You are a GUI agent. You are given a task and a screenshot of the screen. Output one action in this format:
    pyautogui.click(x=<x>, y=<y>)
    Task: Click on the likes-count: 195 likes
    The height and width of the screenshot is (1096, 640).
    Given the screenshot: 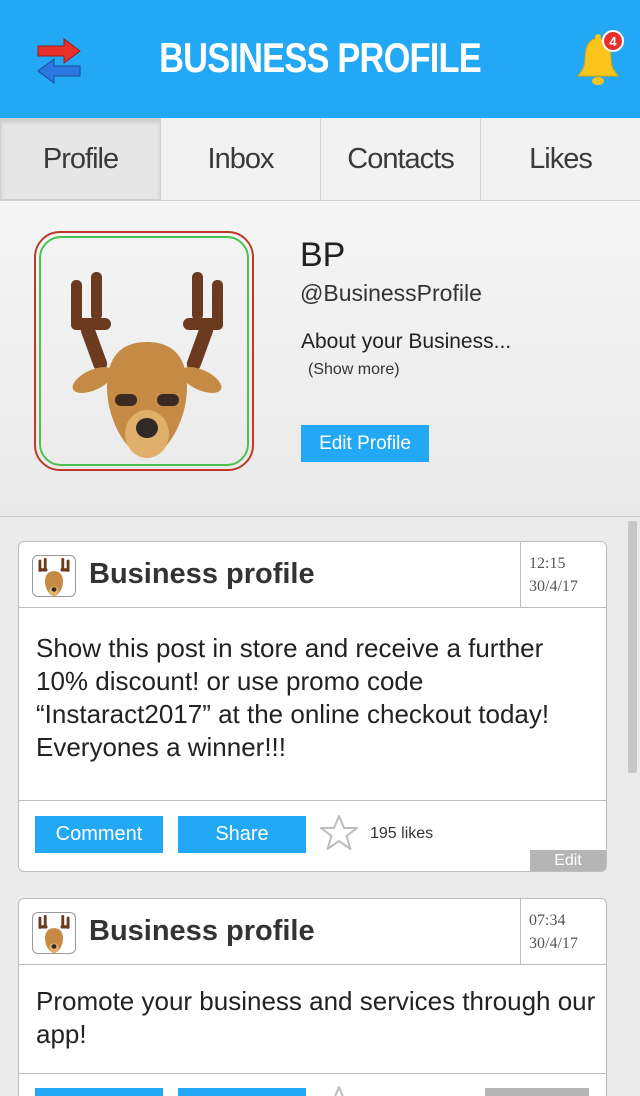 What is the action you would take?
    pyautogui.click(x=402, y=833)
    